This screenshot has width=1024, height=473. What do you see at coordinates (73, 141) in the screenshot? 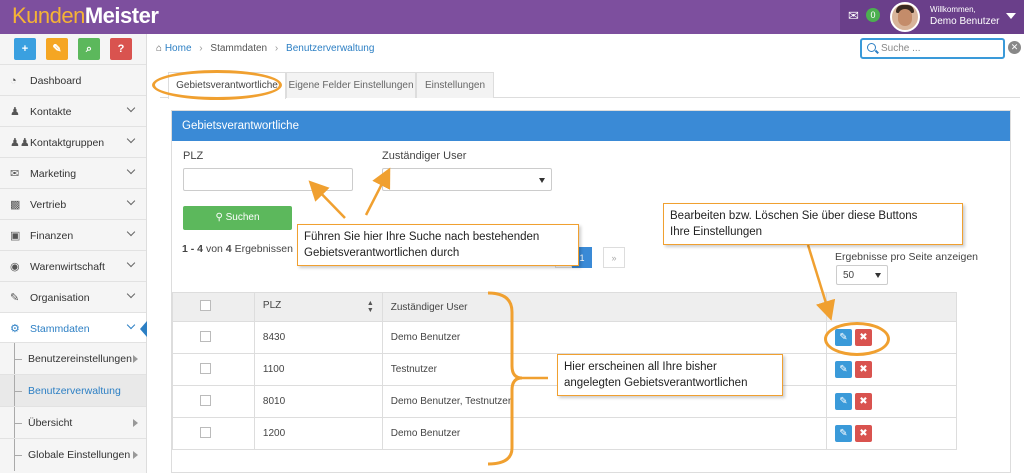
I see `sidebar-item-kontaktgruppen: ♟♟ Kontaktgruppen` at bounding box center [73, 141].